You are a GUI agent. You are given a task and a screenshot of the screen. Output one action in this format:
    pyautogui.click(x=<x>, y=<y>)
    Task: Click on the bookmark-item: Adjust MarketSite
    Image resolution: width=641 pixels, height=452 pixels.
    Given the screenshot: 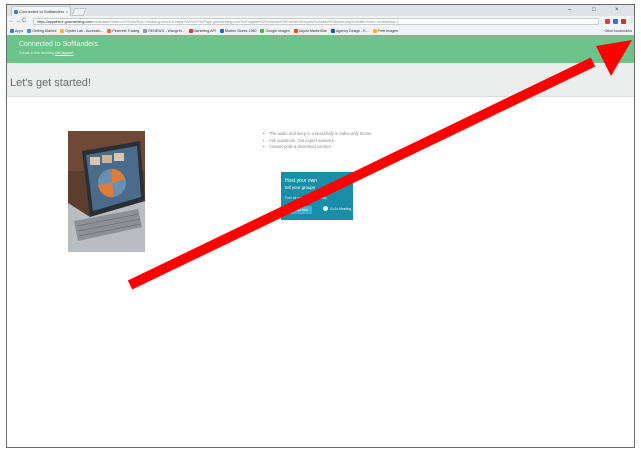 What is the action you would take?
    pyautogui.click(x=310, y=31)
    